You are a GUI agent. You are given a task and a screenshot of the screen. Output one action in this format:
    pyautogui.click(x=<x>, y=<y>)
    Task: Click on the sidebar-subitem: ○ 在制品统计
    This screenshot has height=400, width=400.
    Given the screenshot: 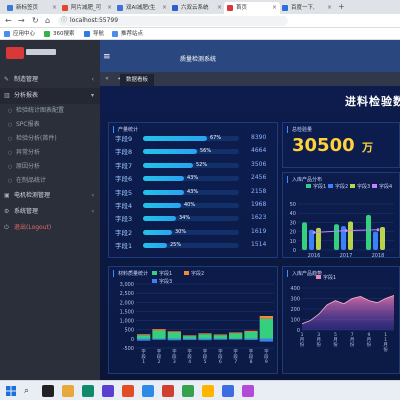 What is the action you would take?
    pyautogui.click(x=50, y=181)
    